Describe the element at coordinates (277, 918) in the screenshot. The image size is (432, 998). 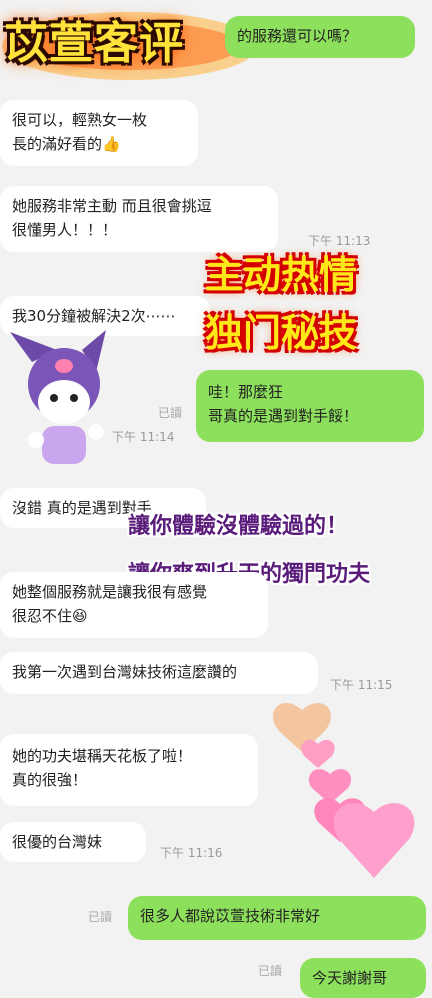
I see `chat-message: 很多人都說苡萱技術非常好` at that location.